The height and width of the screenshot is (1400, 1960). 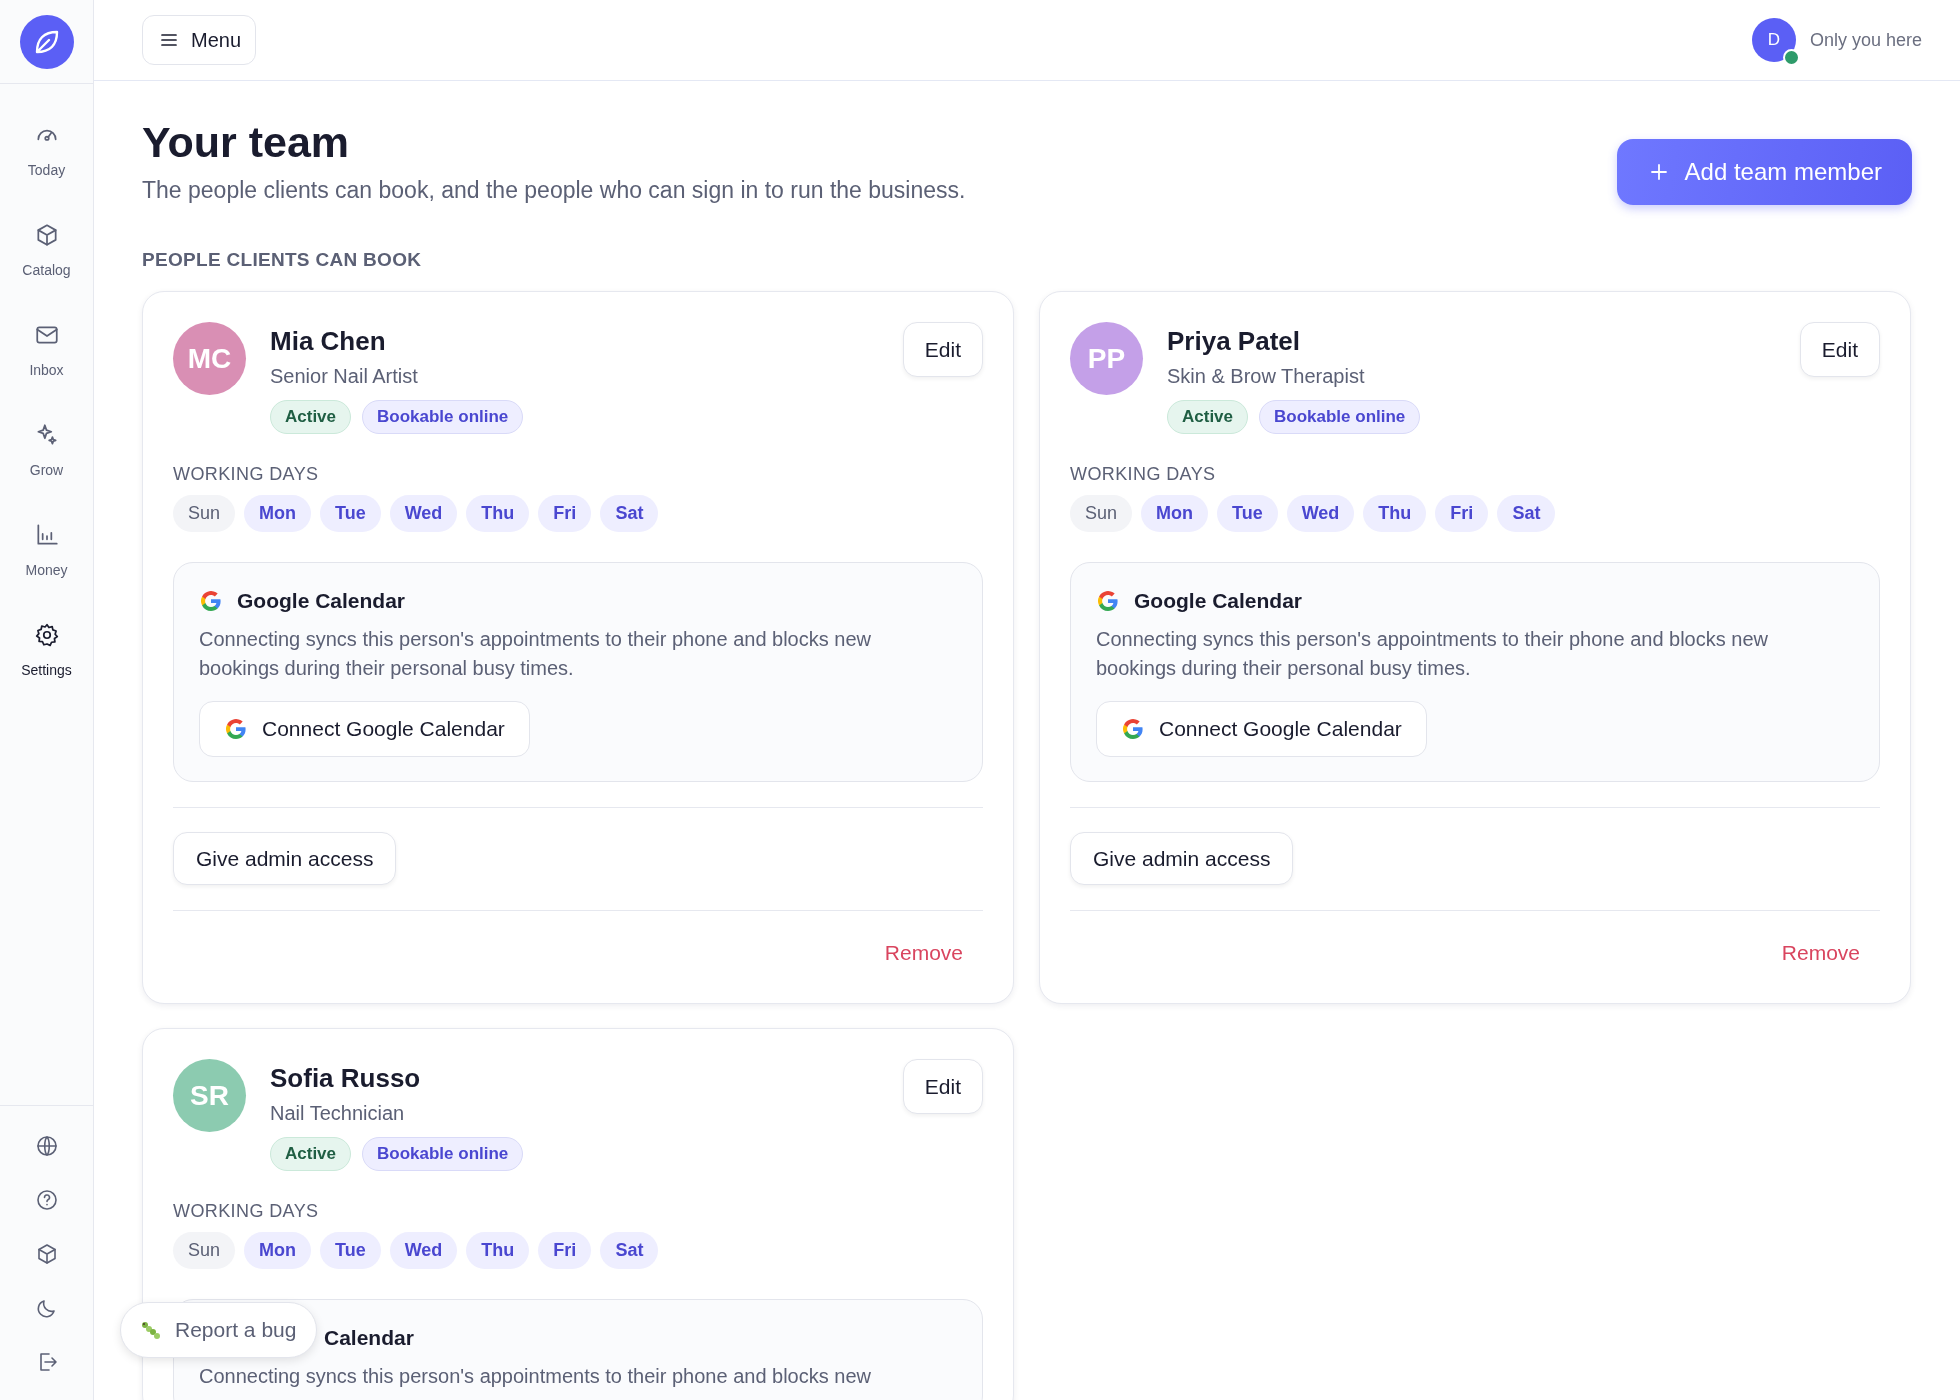 I want to click on member-role: Nail Technician, so click(x=338, y=1113).